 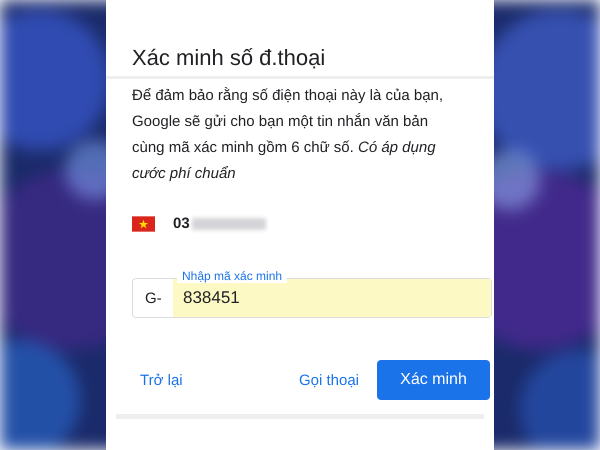 What do you see at coordinates (229, 58) in the screenshot?
I see `dialog-title: Xác minh số đ.thoại` at bounding box center [229, 58].